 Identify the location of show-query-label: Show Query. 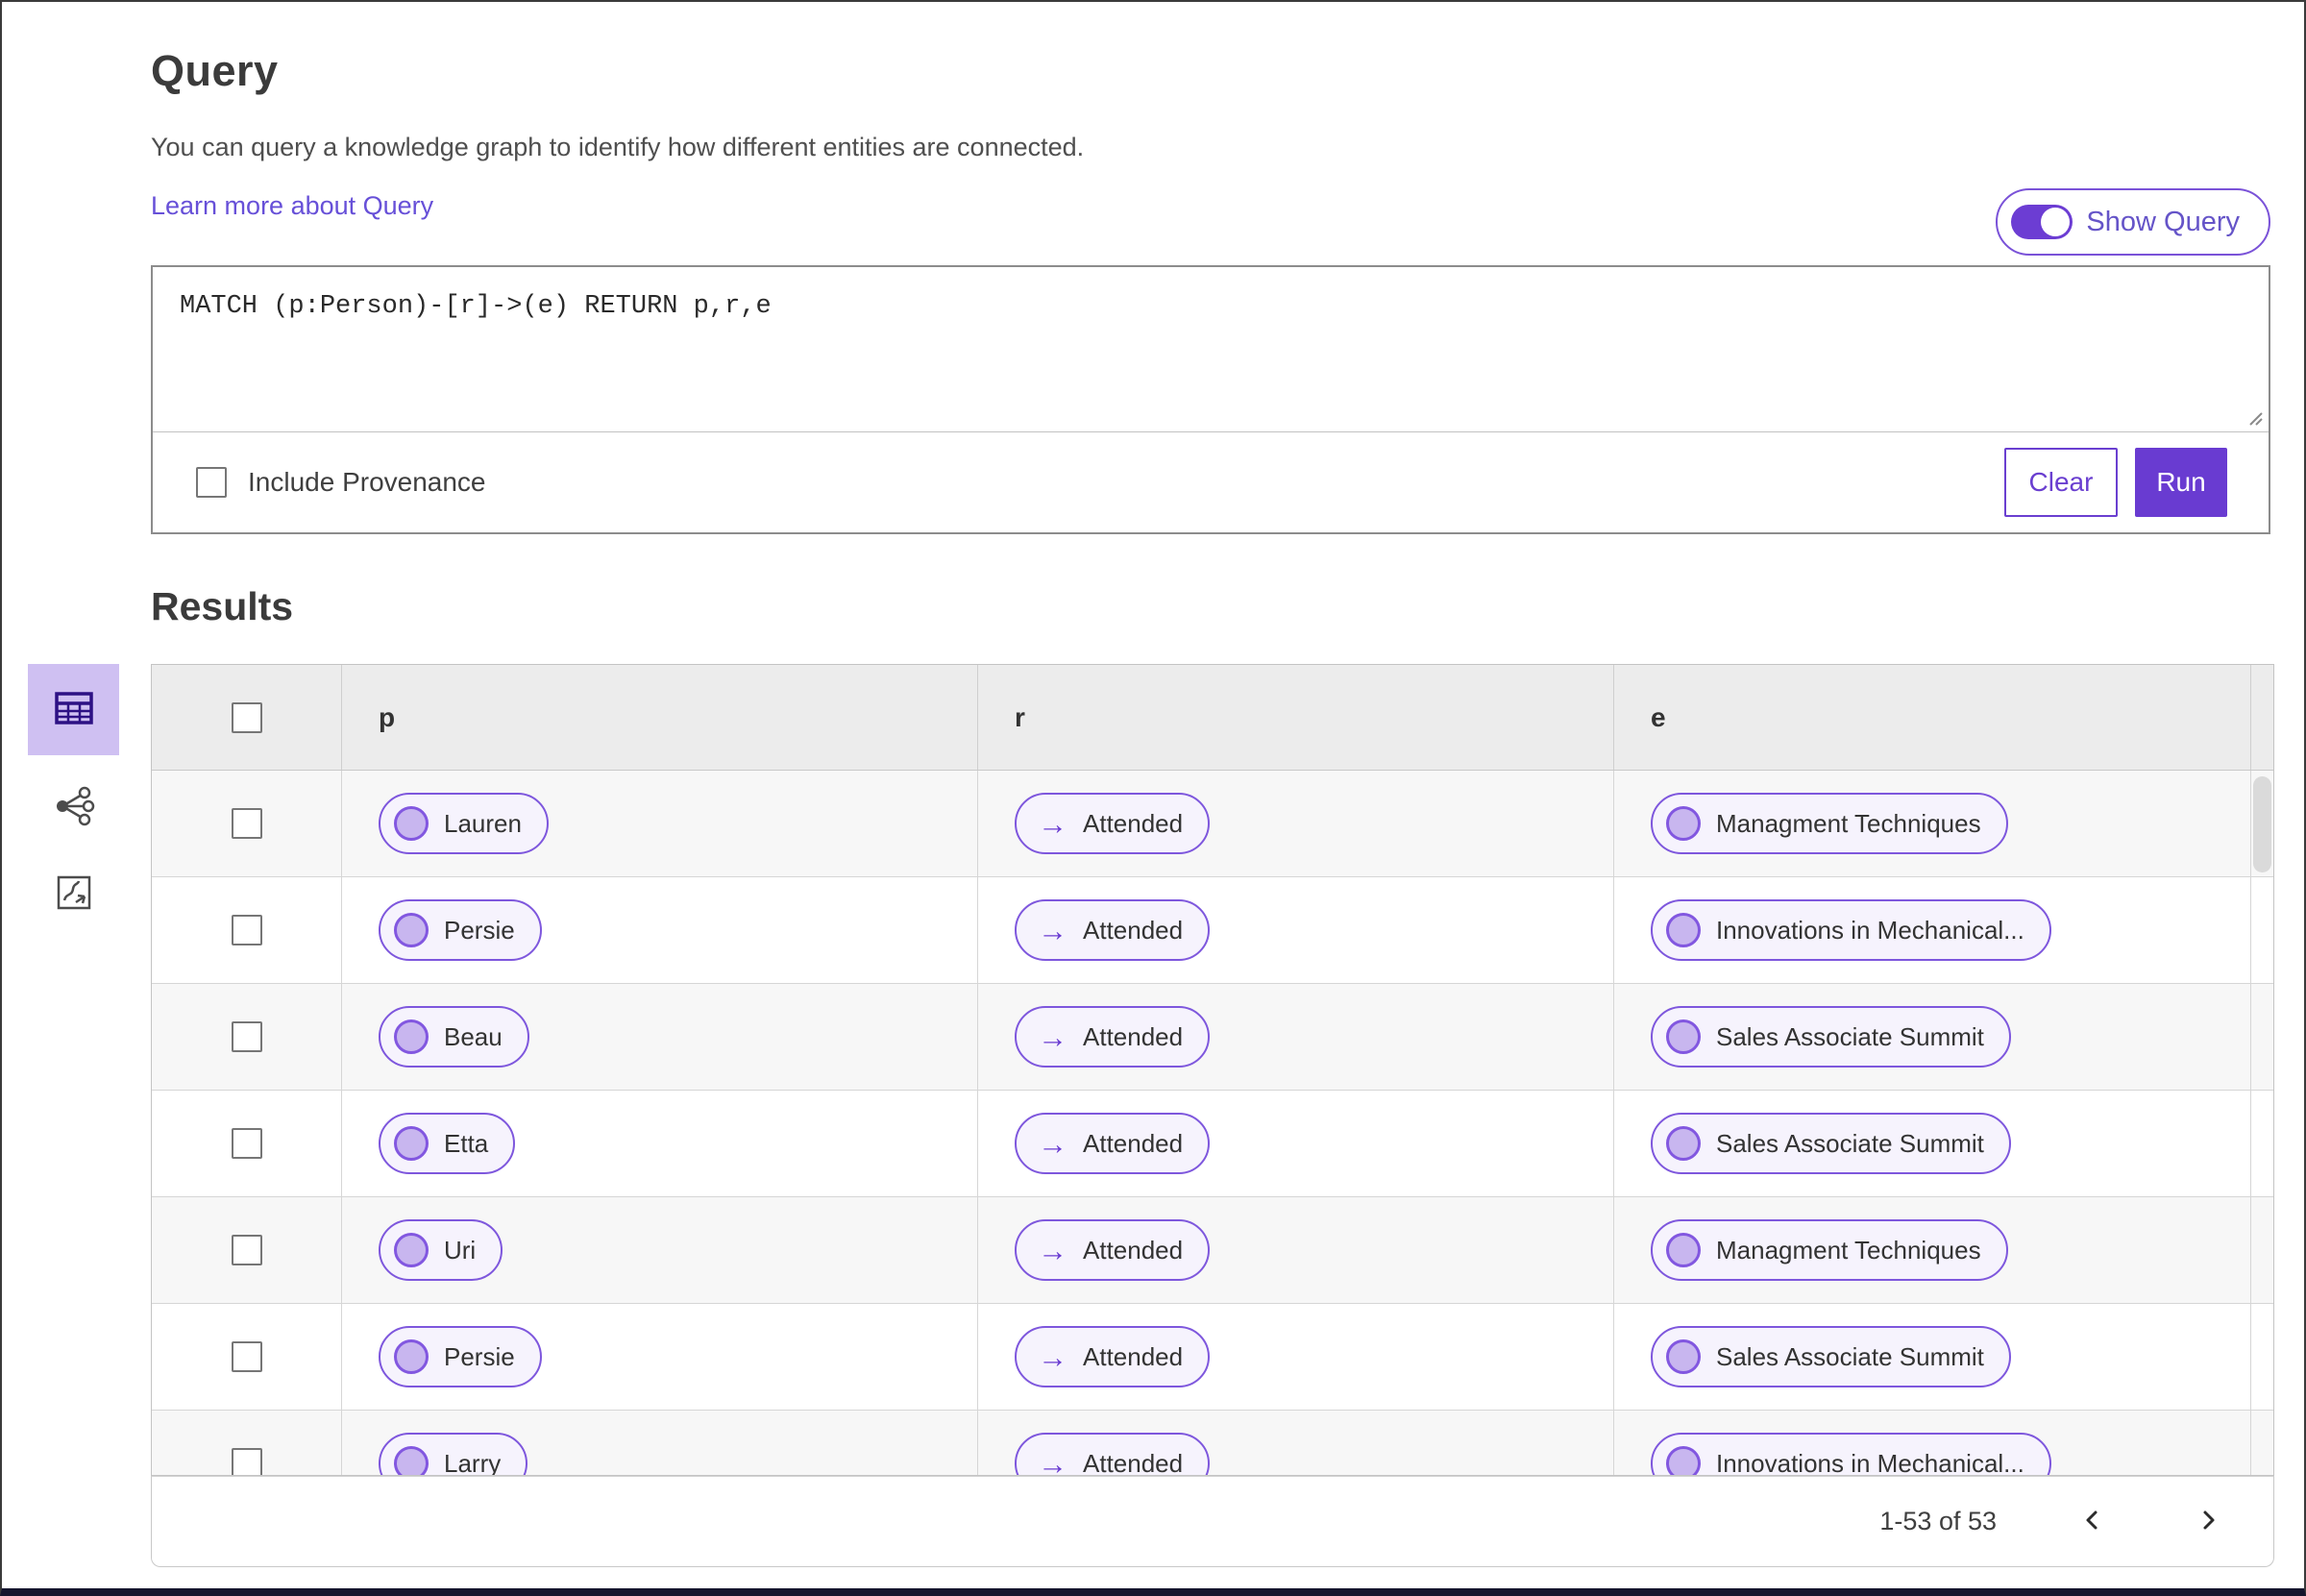
(2163, 221).